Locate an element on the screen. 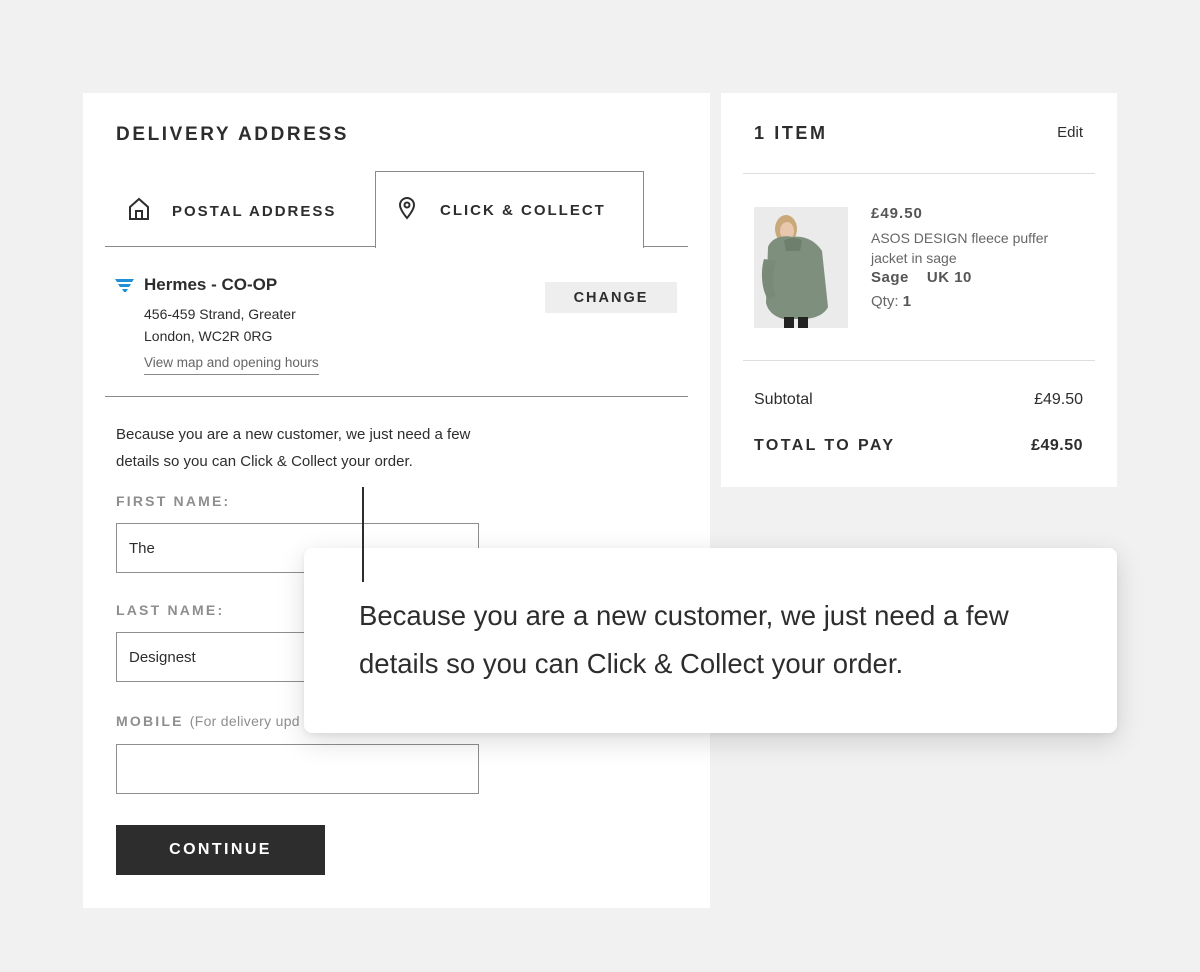 Image resolution: width=1200 pixels, height=972 pixels. mobile-label-note: (For delivery upd is located at coordinates (244, 721).